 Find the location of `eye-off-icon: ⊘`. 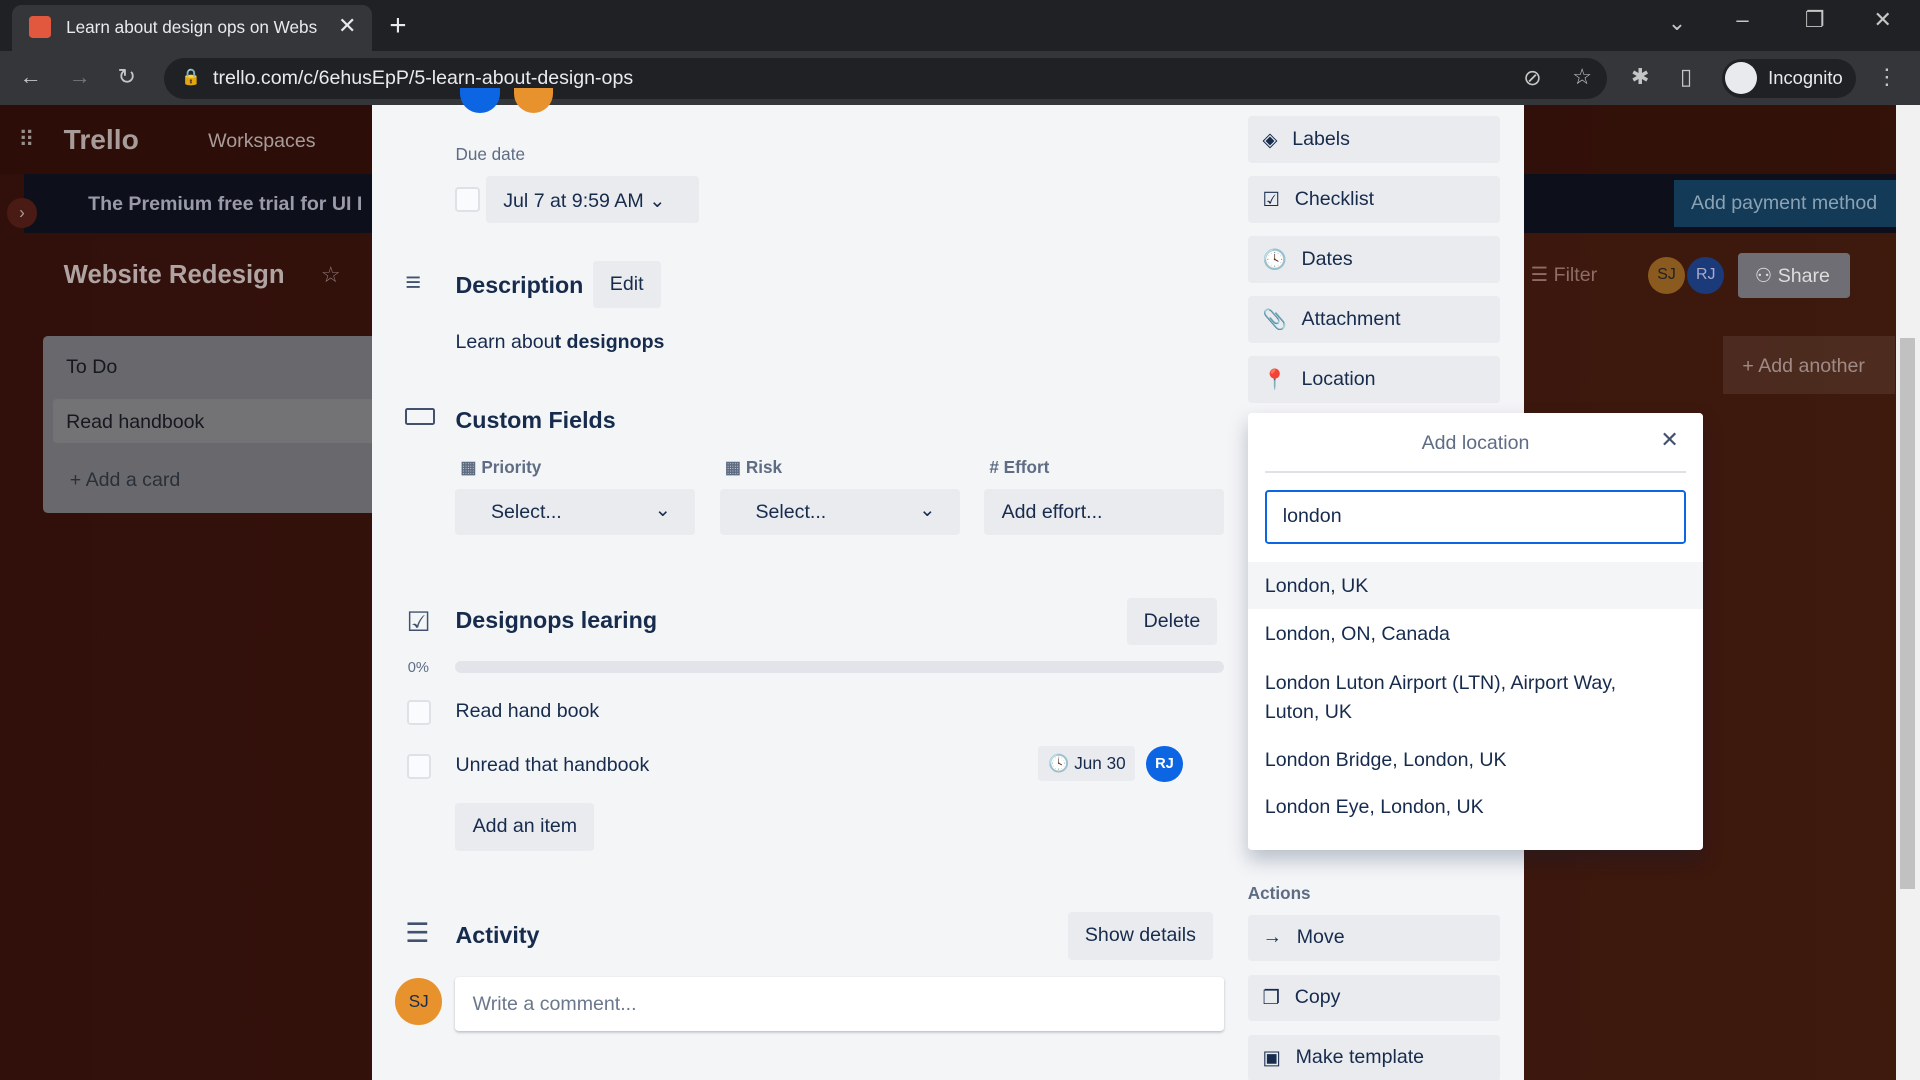

eye-off-icon: ⊘ is located at coordinates (1532, 78).